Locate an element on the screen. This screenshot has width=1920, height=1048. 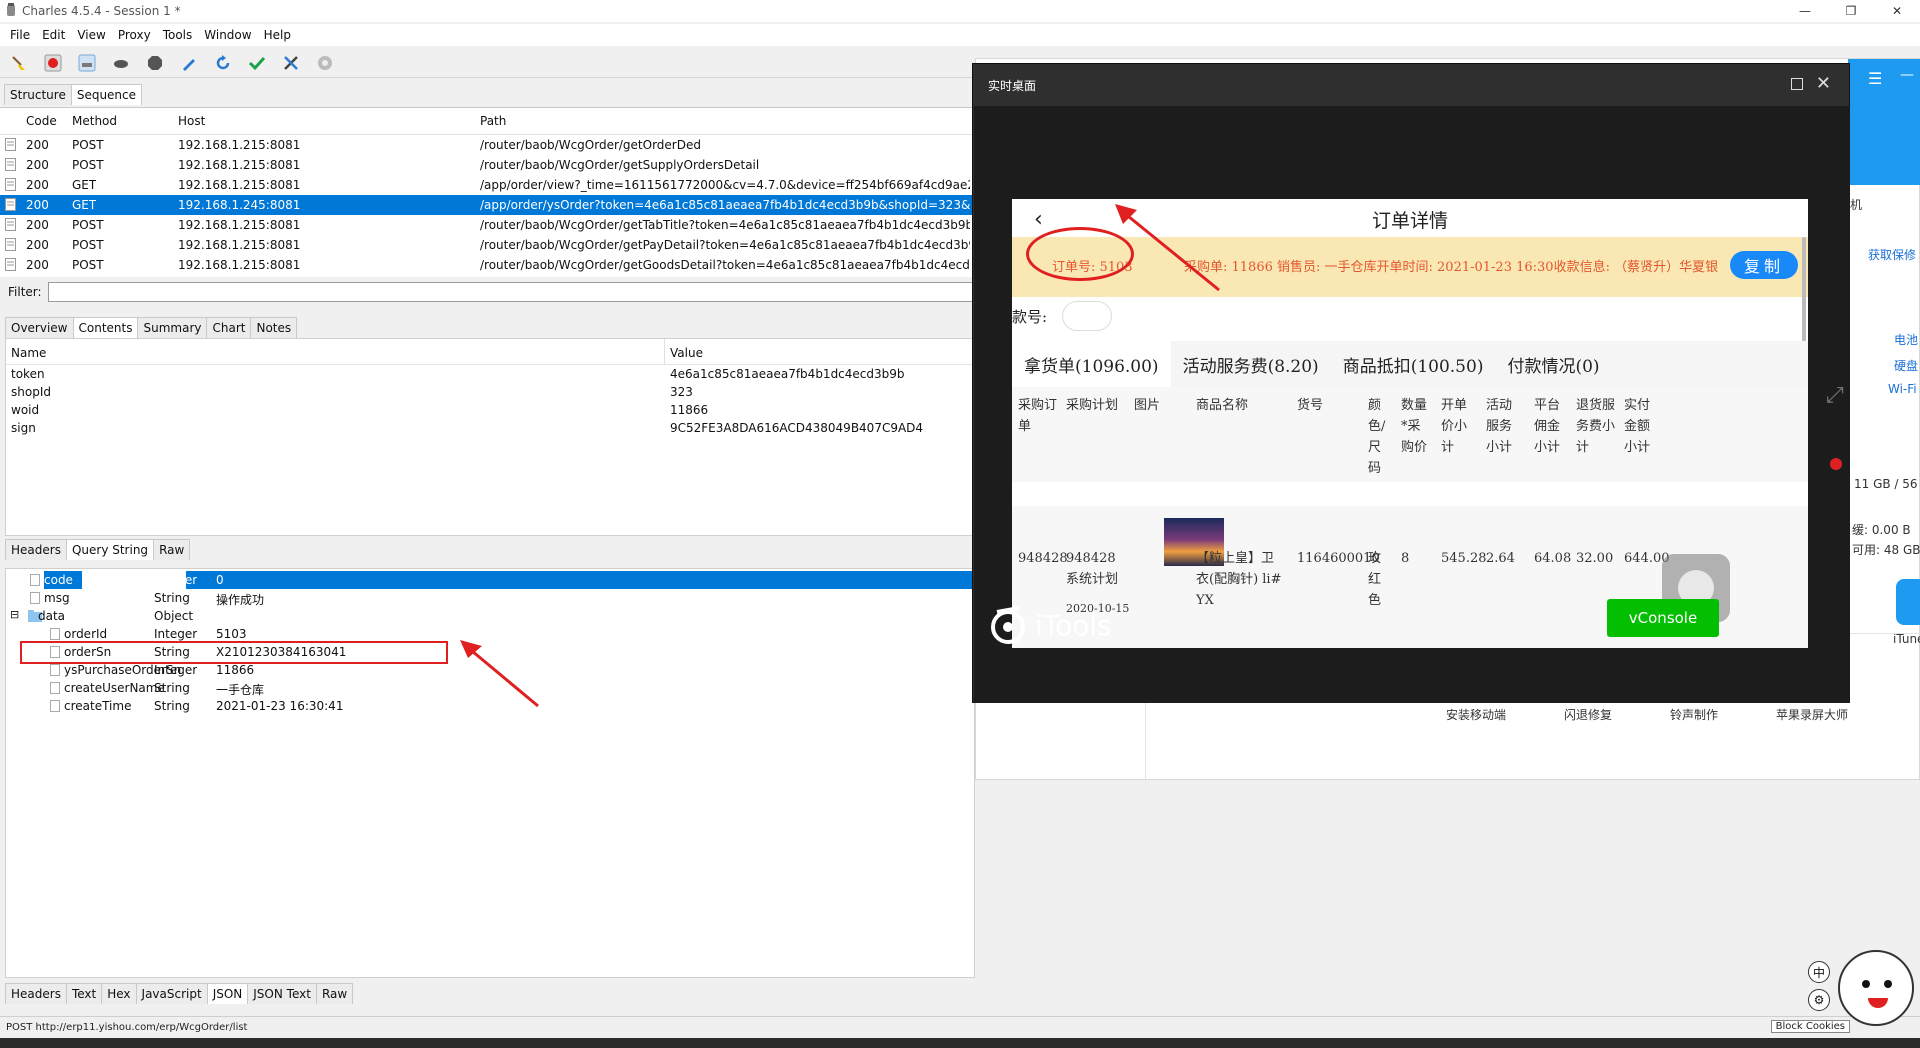
tab-deduction: 商品抵扣(100.50) is located at coordinates (1413, 364).